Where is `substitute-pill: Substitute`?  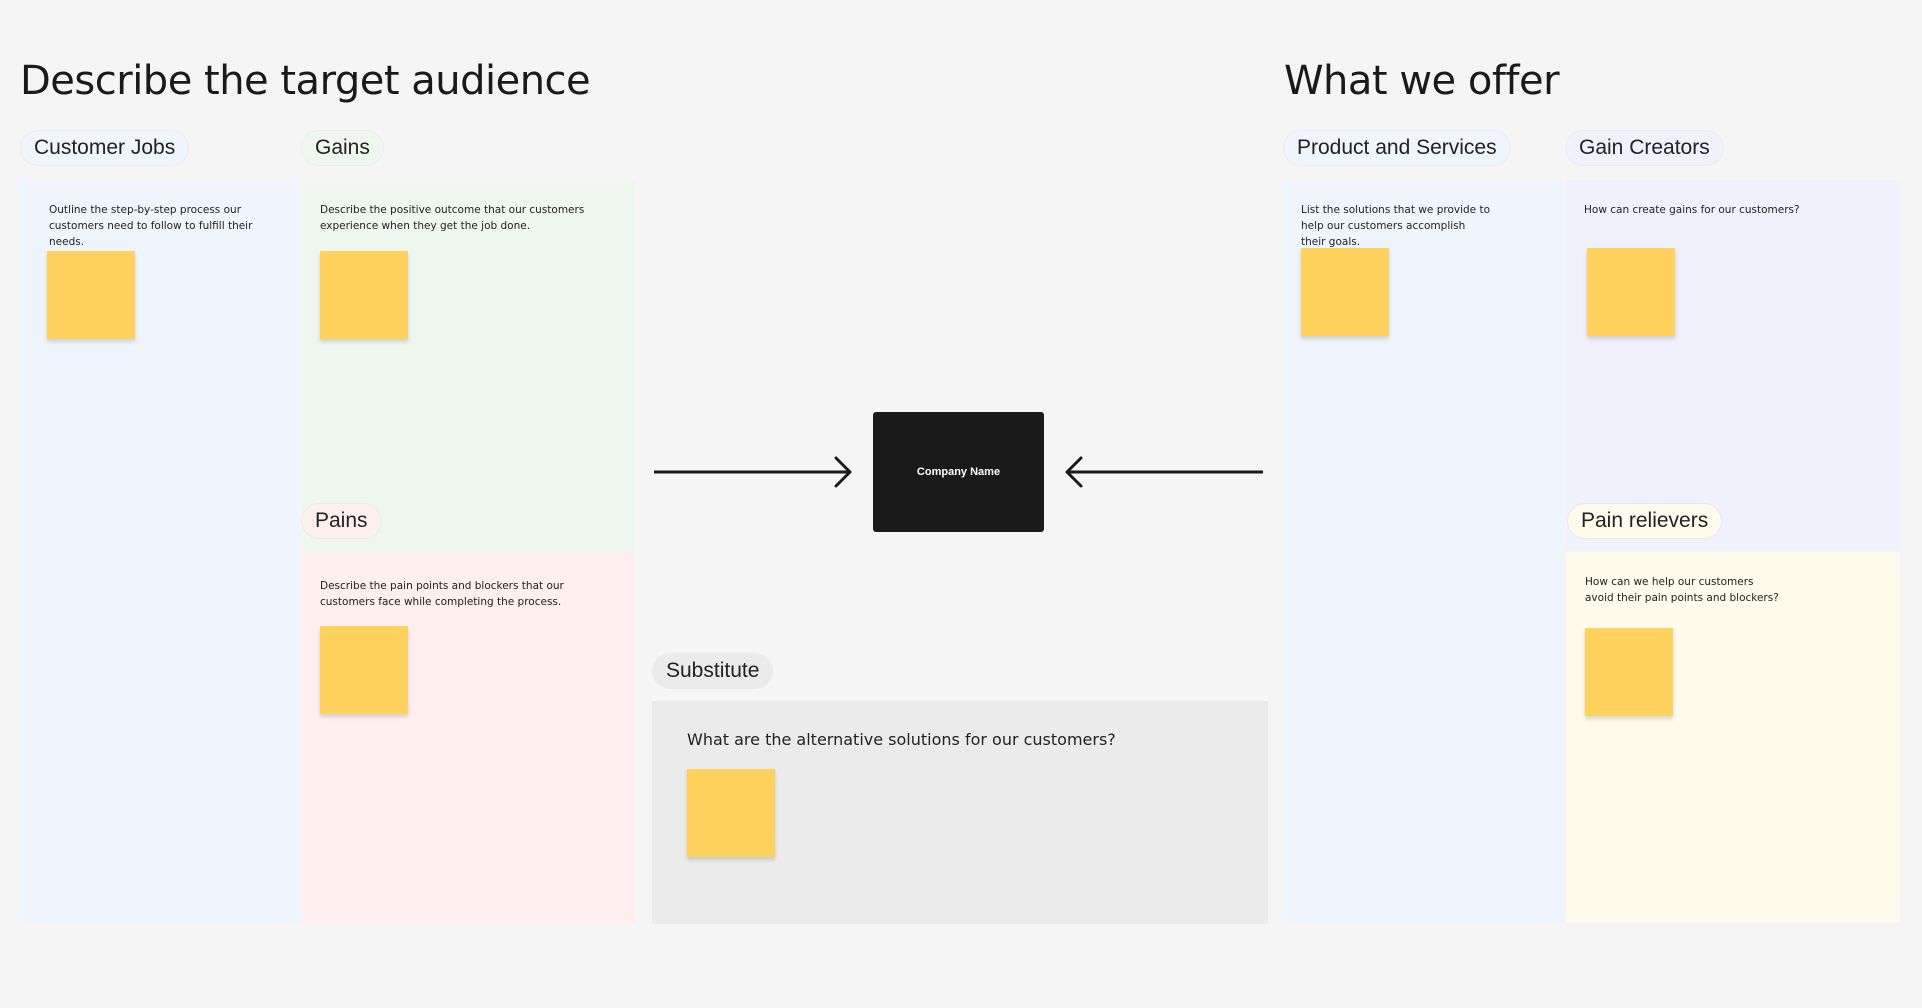
substitute-pill: Substitute is located at coordinates (713, 671).